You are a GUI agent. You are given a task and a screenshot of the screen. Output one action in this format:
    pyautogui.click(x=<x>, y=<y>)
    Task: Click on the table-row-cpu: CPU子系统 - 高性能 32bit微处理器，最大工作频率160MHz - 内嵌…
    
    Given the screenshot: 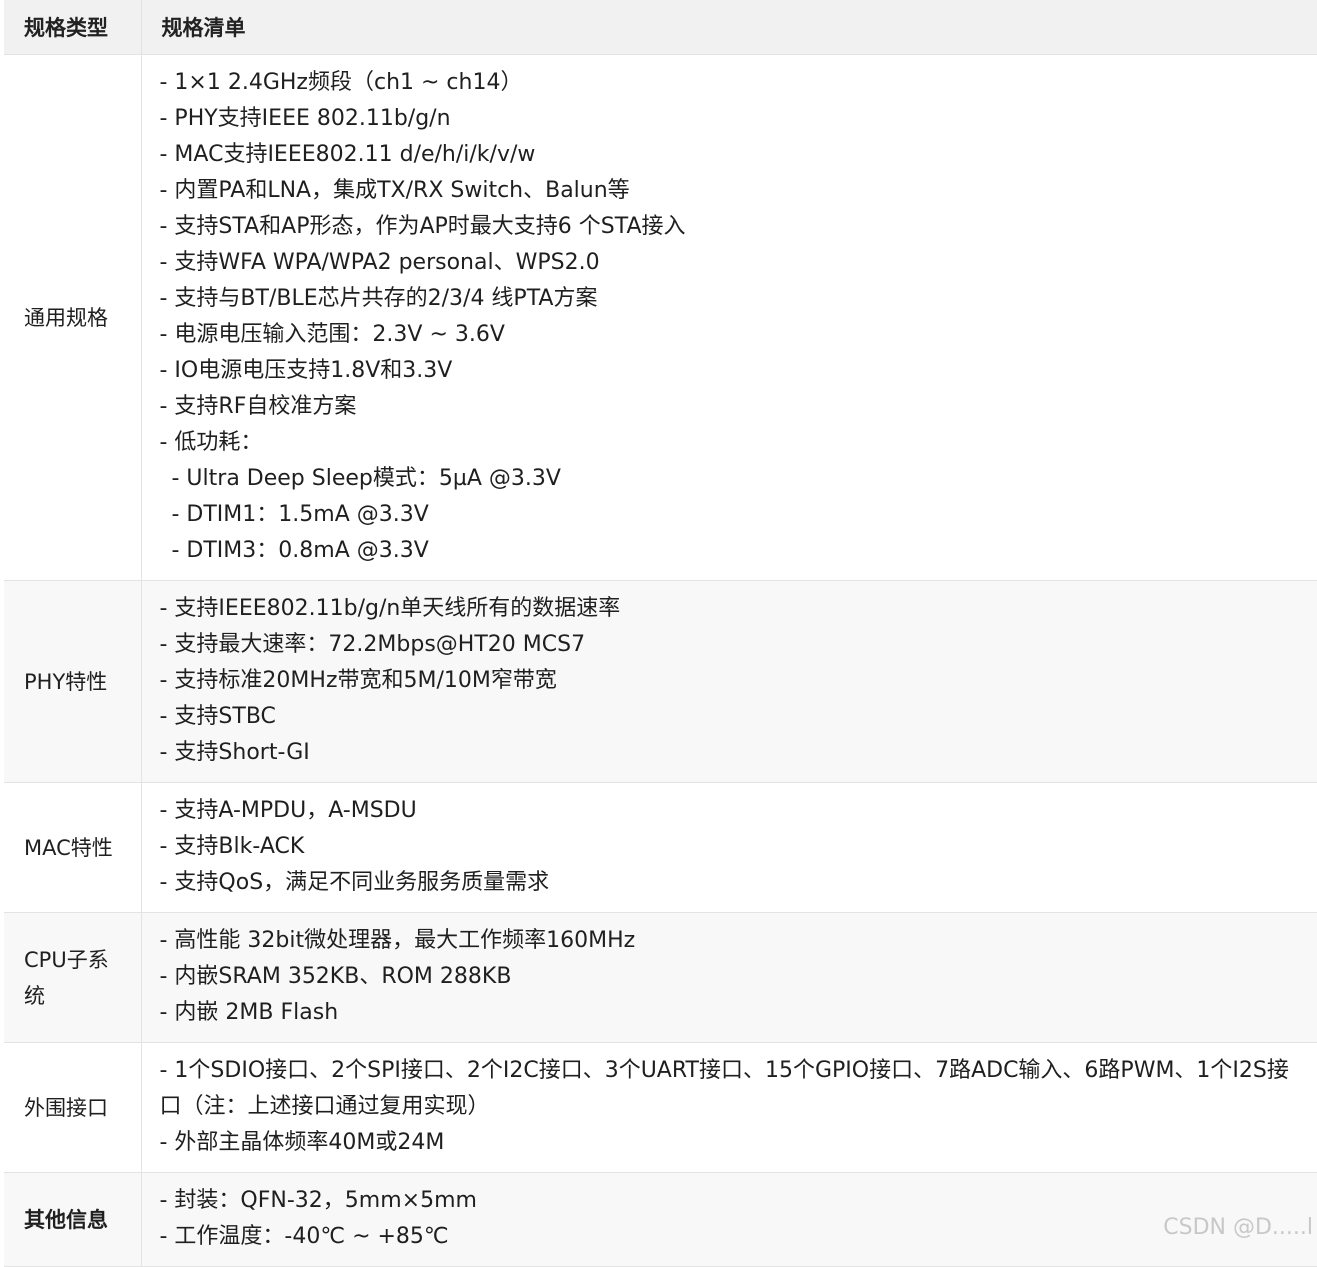 What is the action you would take?
    pyautogui.click(x=660, y=977)
    